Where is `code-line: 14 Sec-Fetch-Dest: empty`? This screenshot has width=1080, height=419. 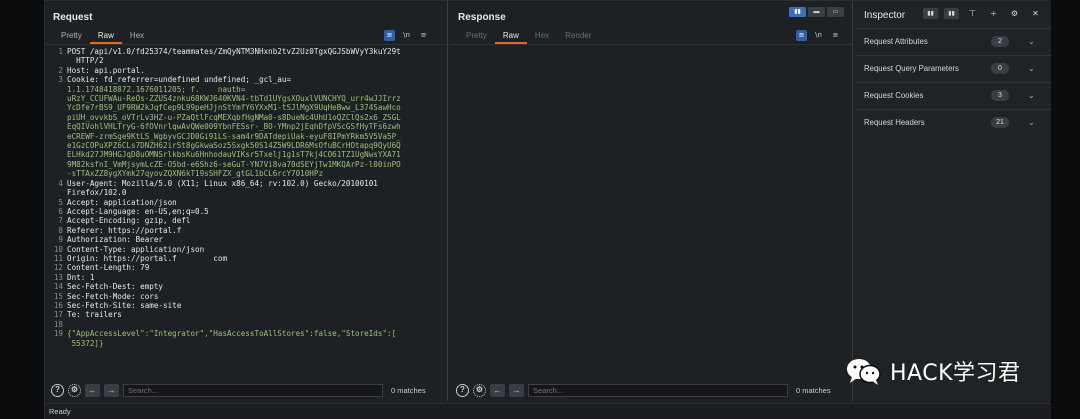
code-line: 14 Sec-Fetch-Dest: empty is located at coordinates (248, 286).